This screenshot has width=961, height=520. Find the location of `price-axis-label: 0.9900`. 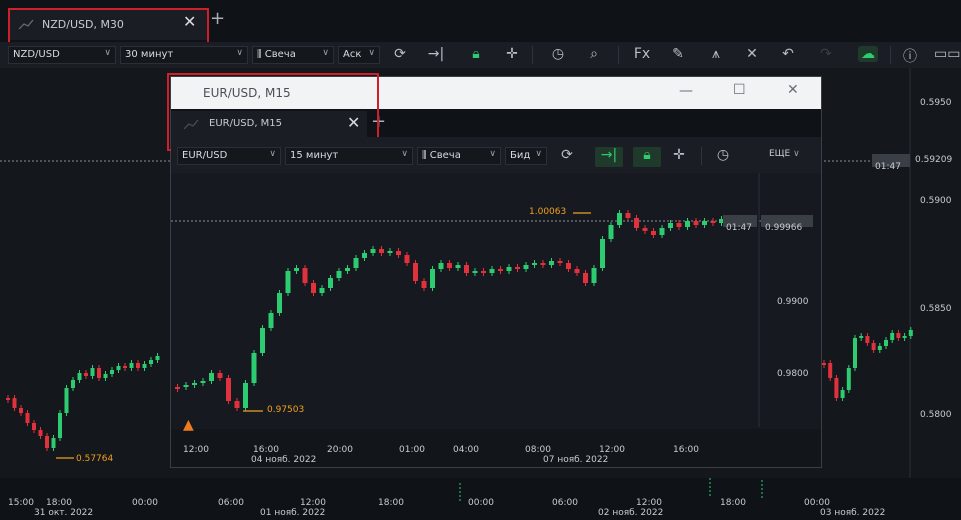

price-axis-label: 0.9900 is located at coordinates (793, 302).